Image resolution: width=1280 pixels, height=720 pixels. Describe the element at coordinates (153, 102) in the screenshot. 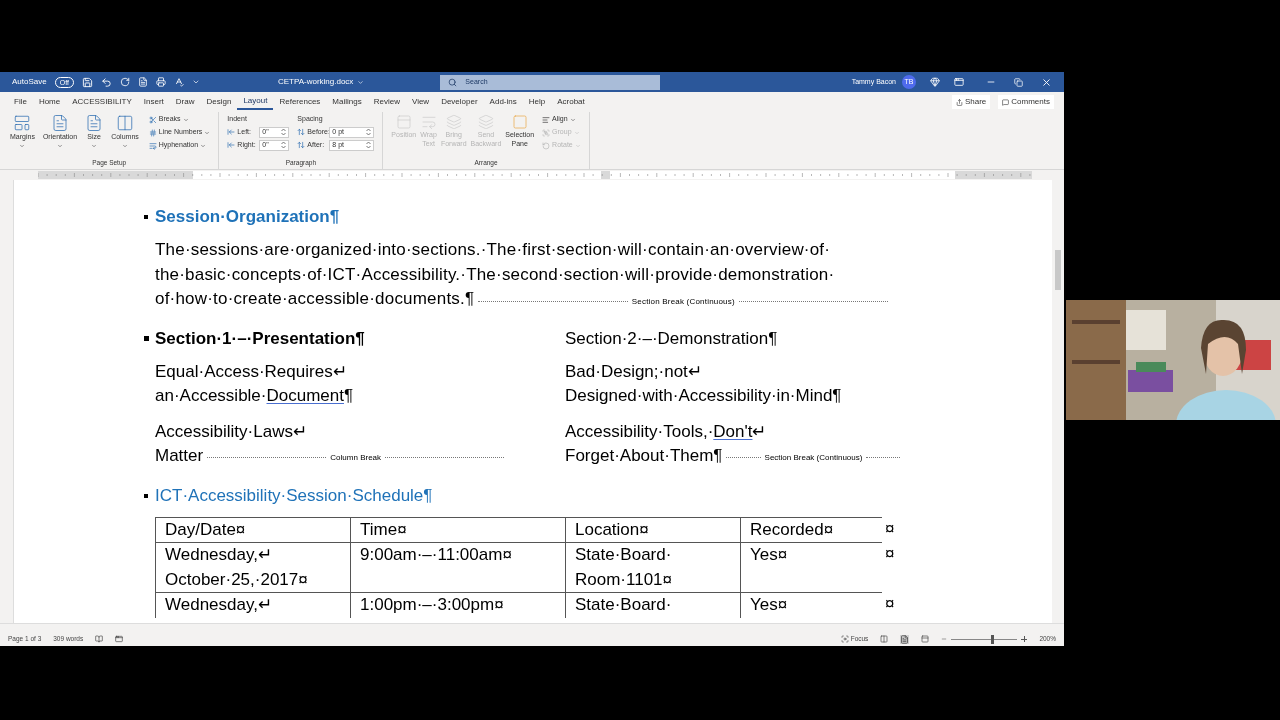

I see `ribbon-tab: Insert` at that location.